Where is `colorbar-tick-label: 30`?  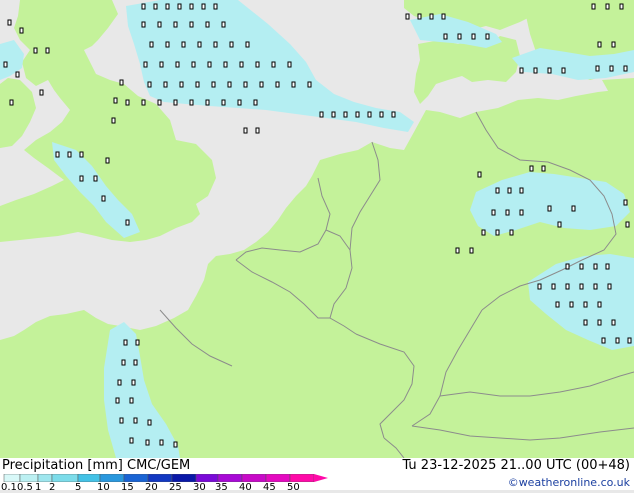 colorbar-tick-label: 30 is located at coordinates (199, 487).